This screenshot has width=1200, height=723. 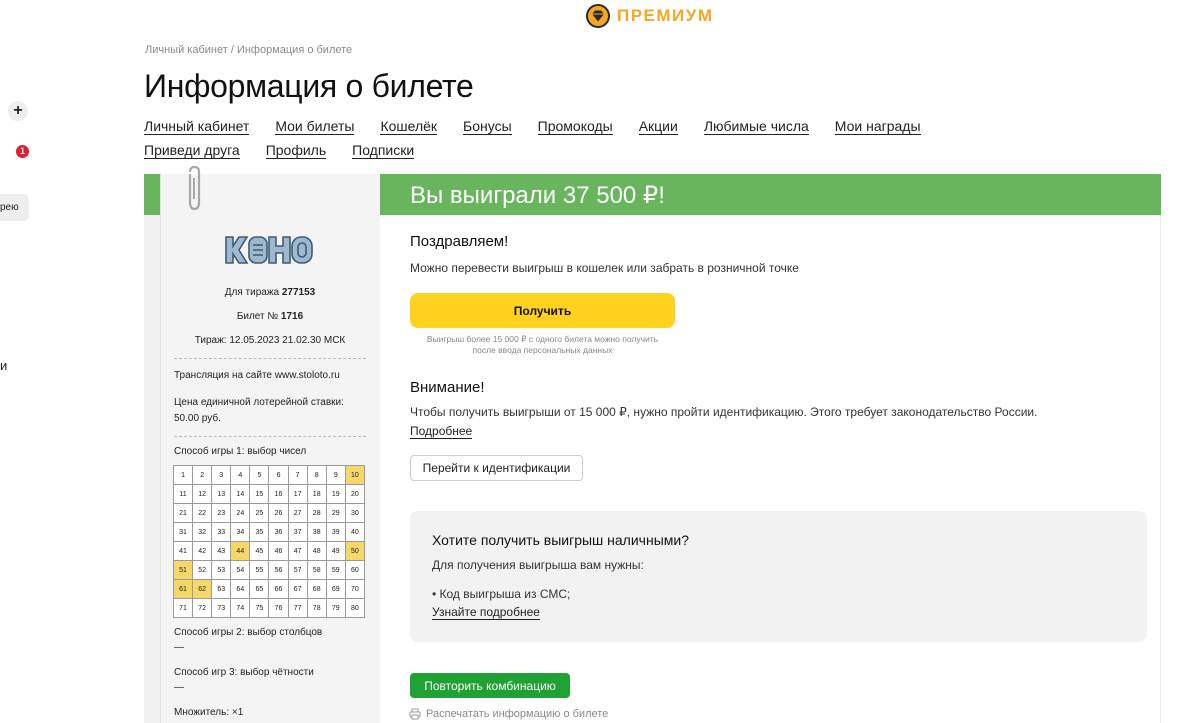 I want to click on grid-cell: 75, so click(x=259, y=608).